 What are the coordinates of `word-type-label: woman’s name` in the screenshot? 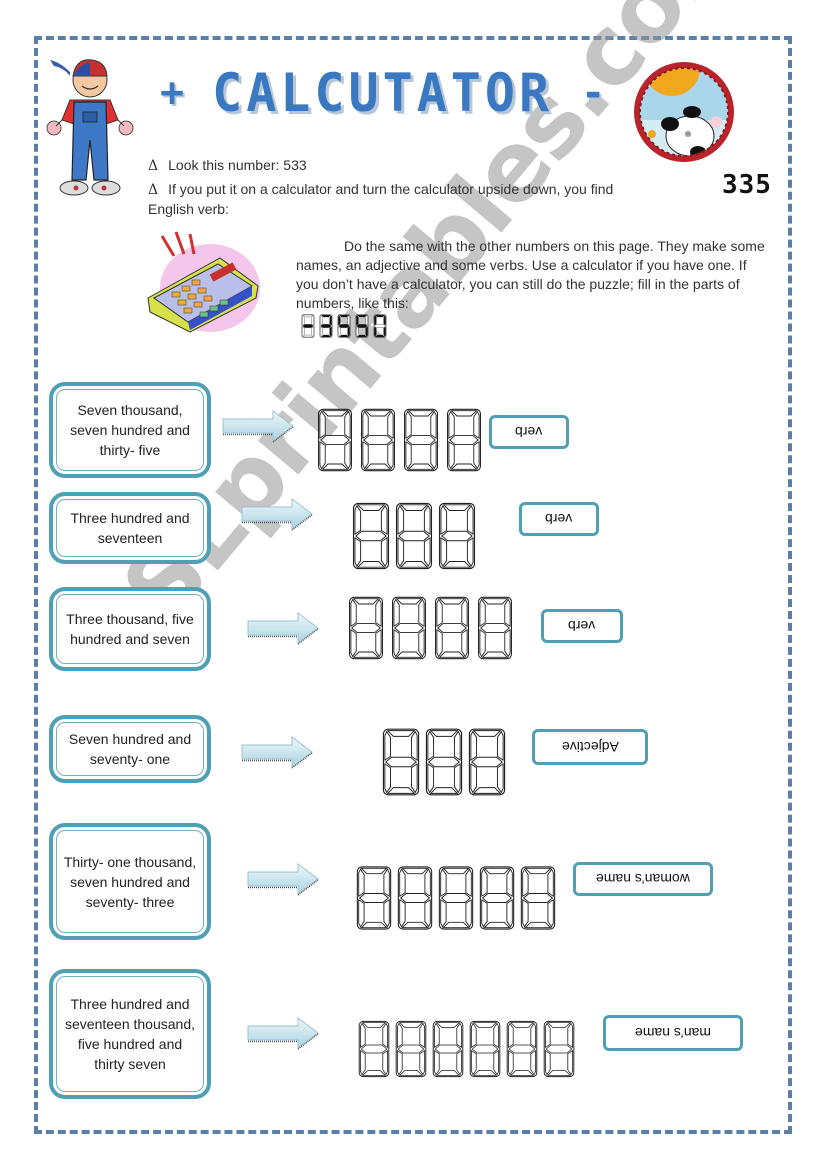 It's located at (643, 879).